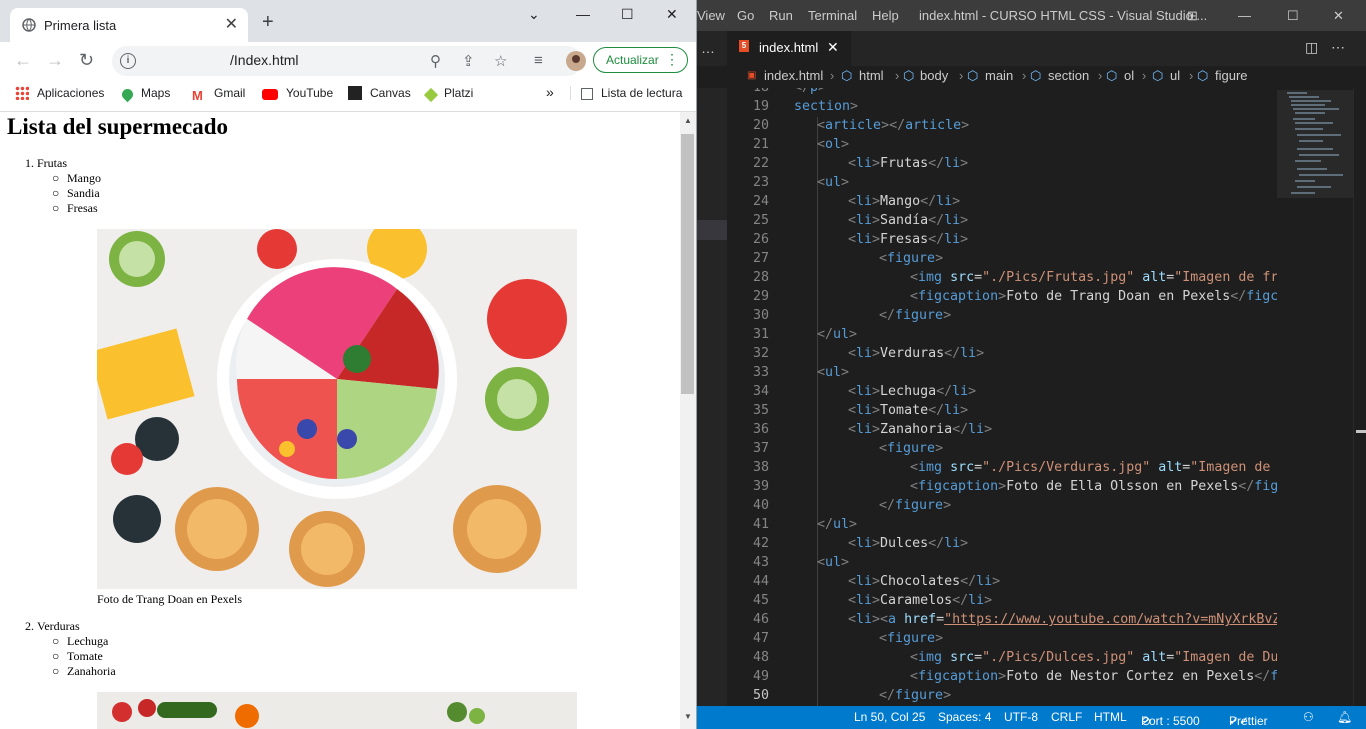 This screenshot has height=729, width=1366. I want to click on code-line: 21 <ol>, so click(1002, 144).